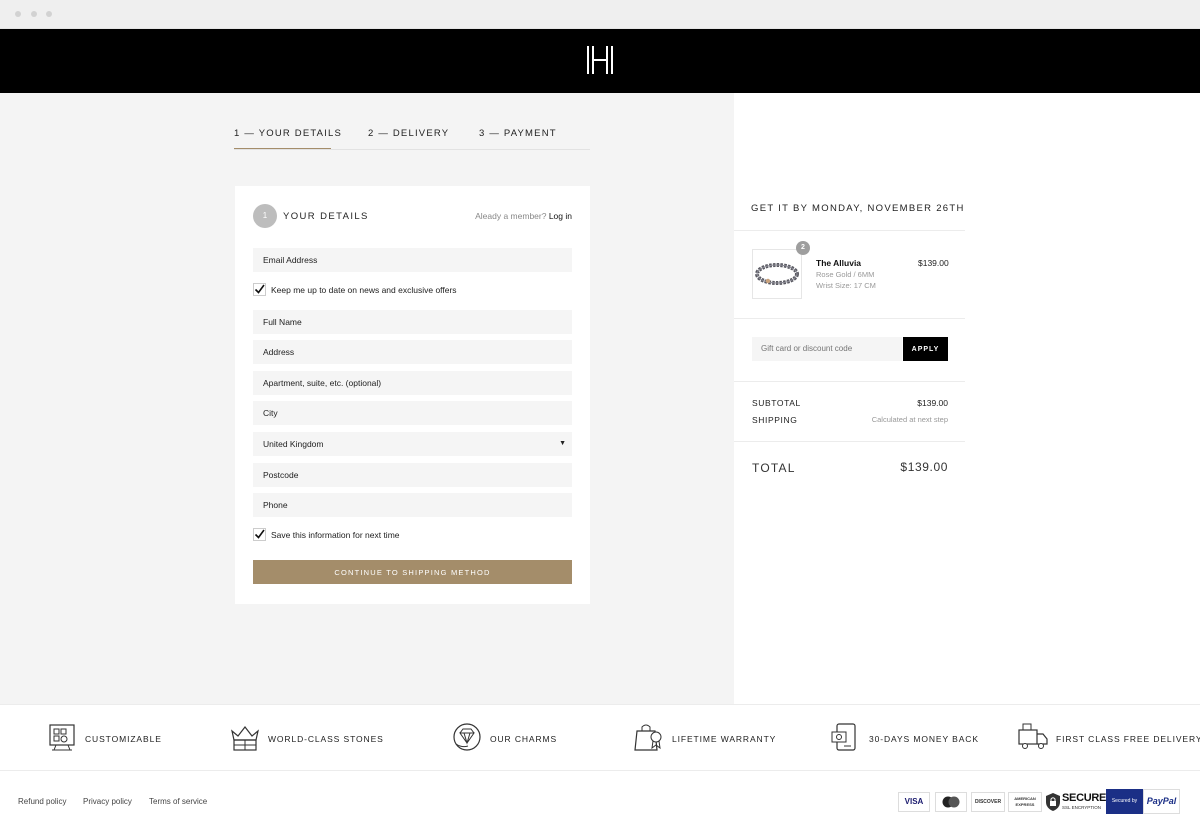  I want to click on address-field, so click(412, 352).